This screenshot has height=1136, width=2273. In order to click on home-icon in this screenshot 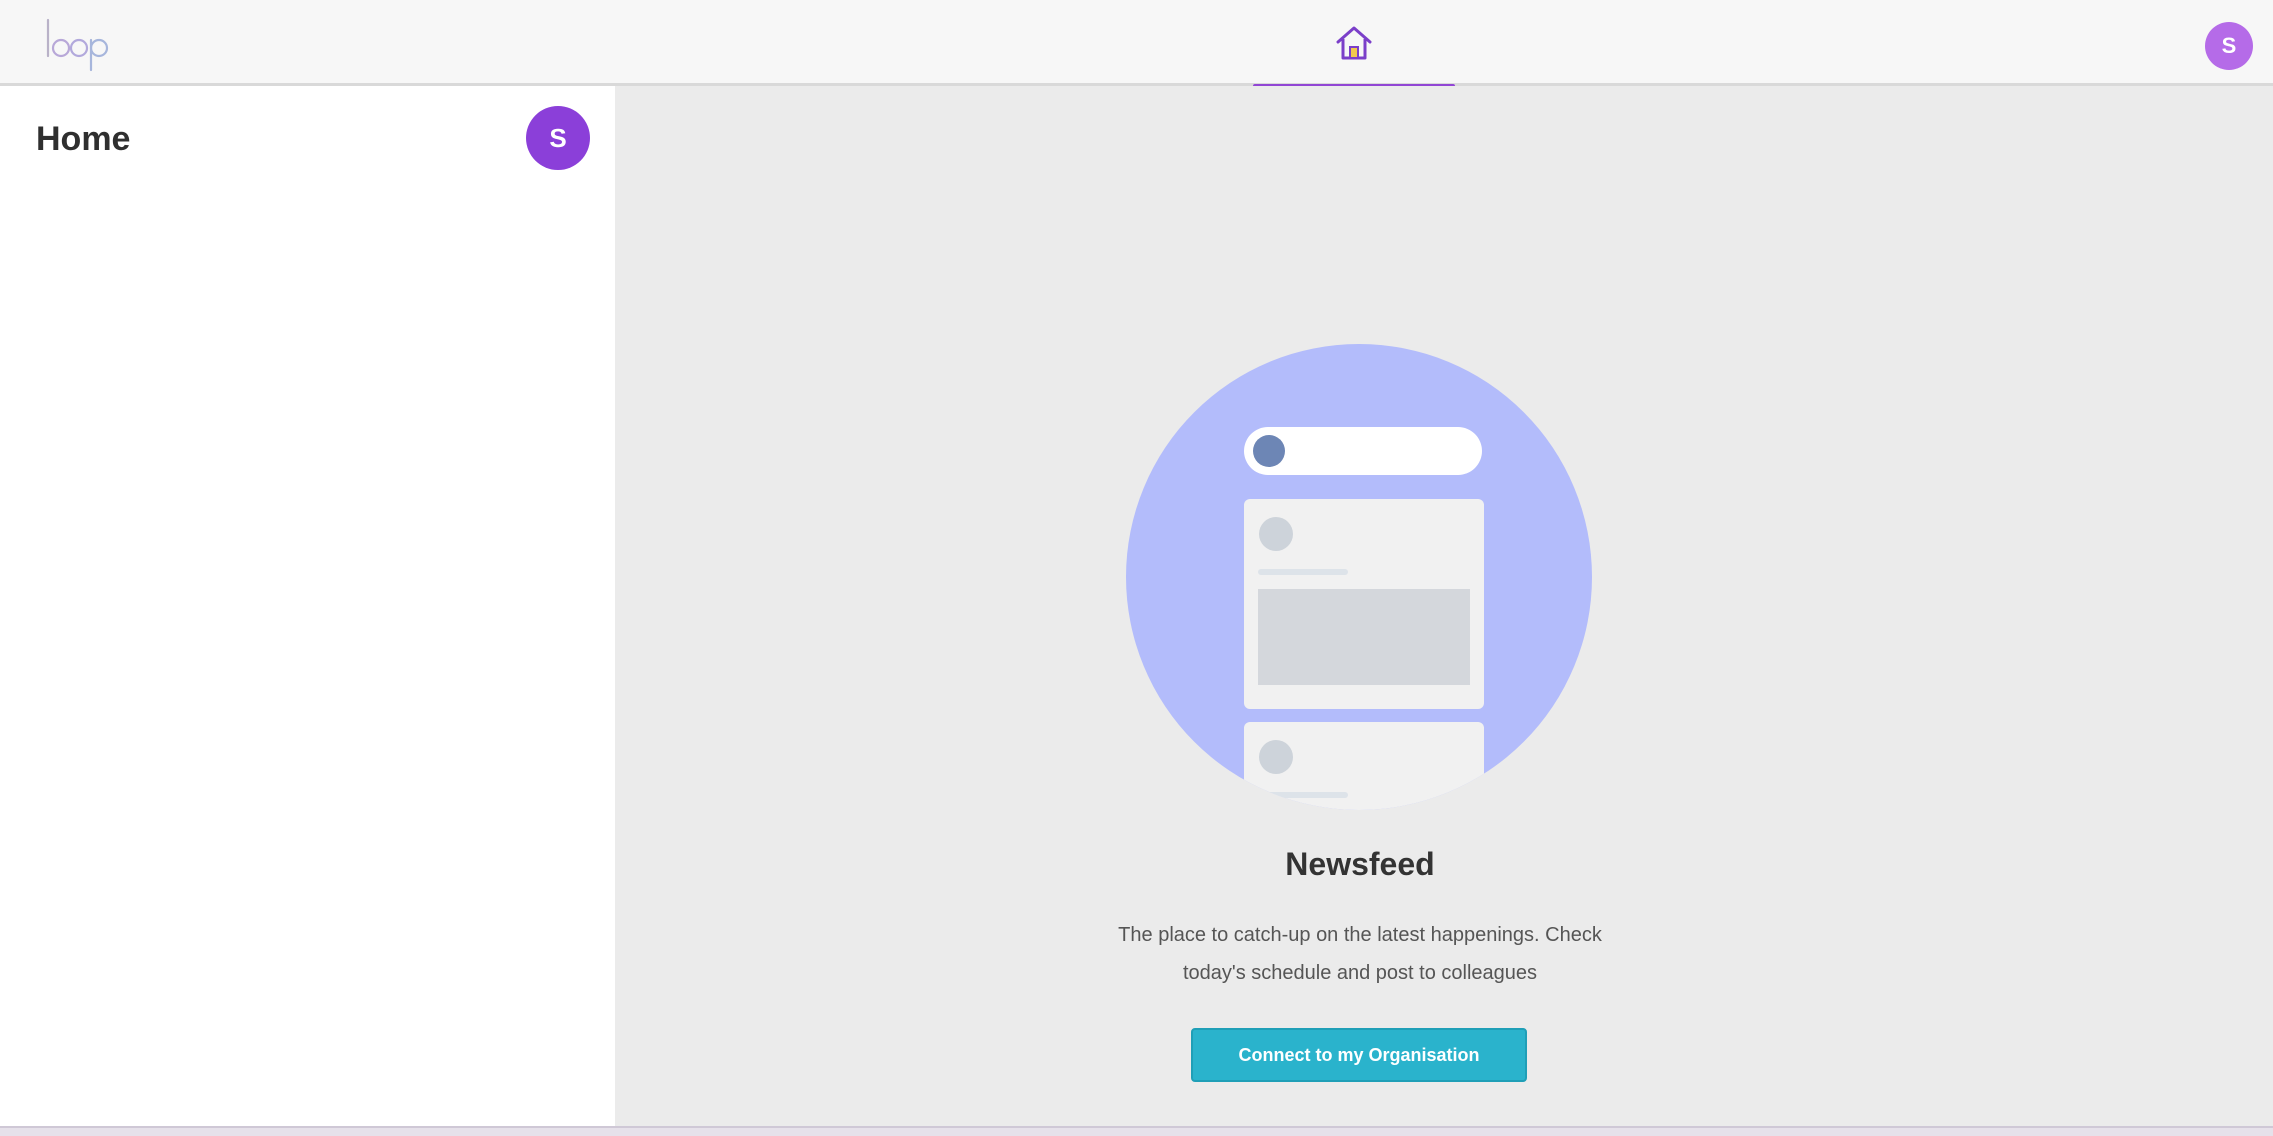, I will do `click(1354, 43)`.